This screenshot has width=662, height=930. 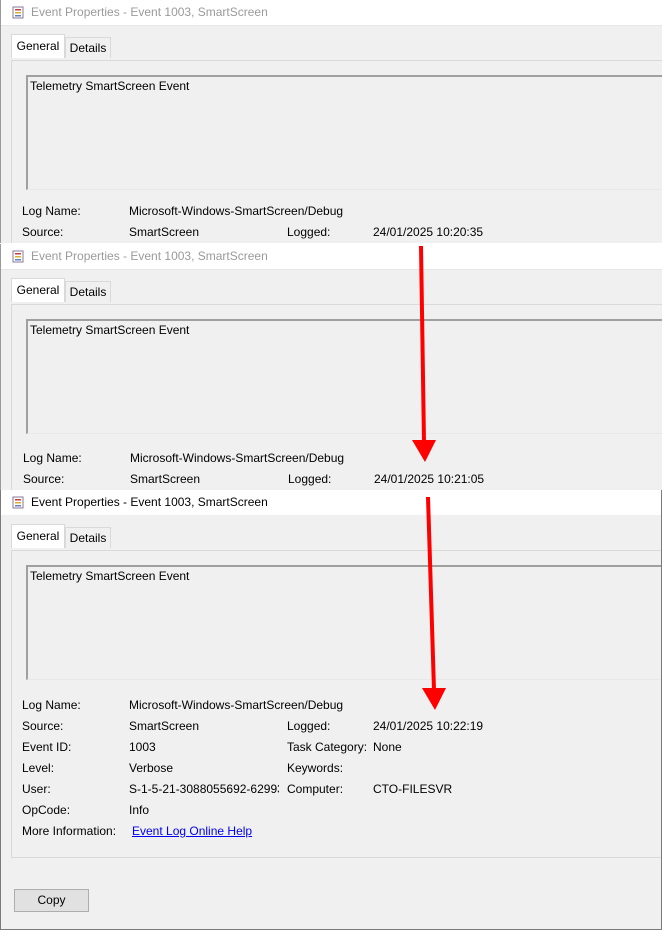 I want to click on opcode-value: Info, so click(x=139, y=810).